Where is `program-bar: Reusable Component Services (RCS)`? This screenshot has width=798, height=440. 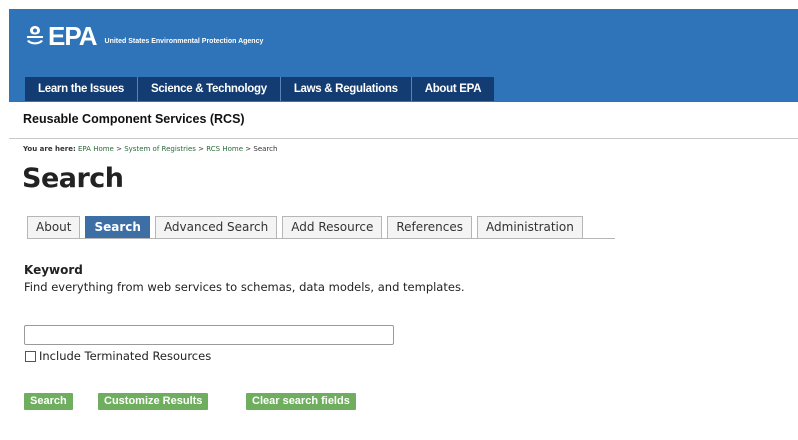 program-bar: Reusable Component Services (RCS) is located at coordinates (403, 120).